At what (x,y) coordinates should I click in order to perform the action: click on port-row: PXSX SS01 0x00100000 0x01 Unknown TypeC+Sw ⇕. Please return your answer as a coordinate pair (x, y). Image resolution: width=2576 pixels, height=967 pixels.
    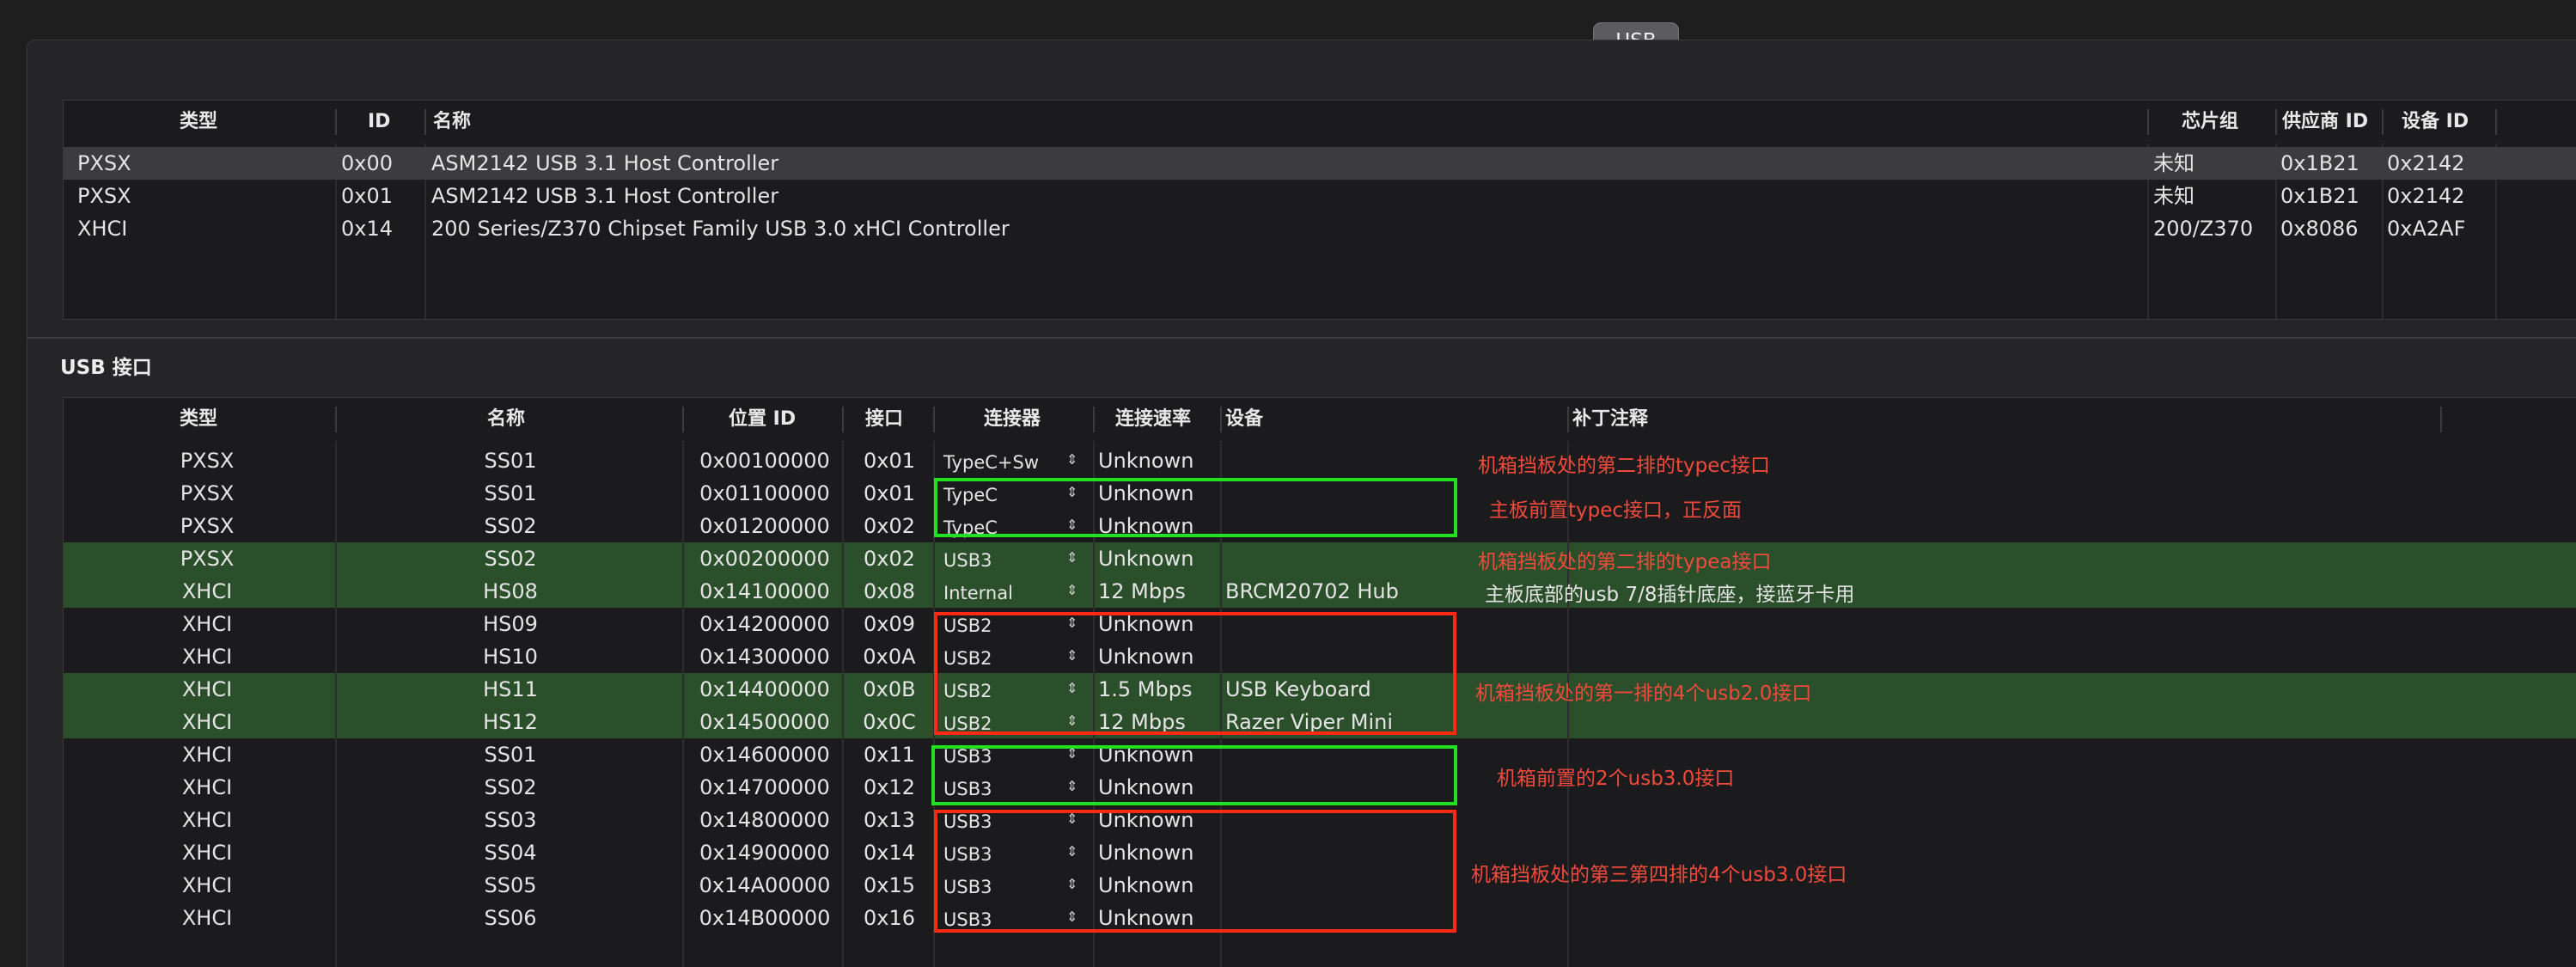
    Looking at the image, I should click on (1320, 460).